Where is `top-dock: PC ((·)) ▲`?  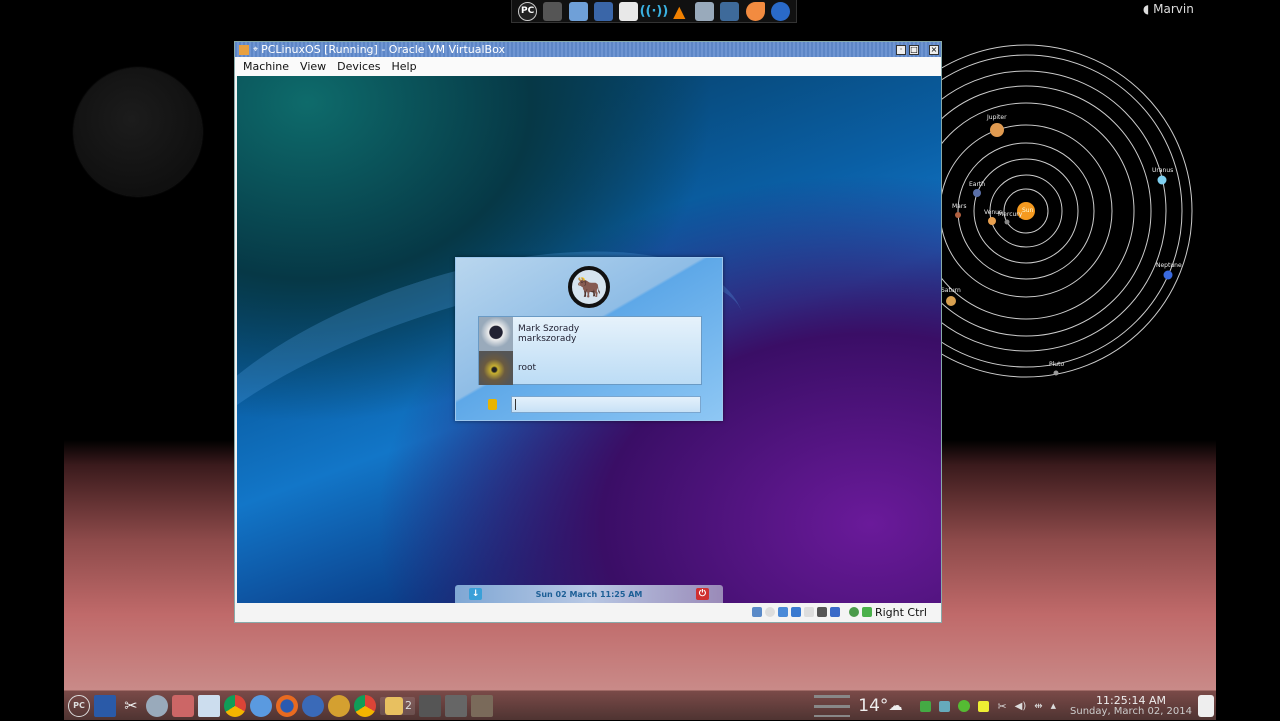
top-dock: PC ((·)) ▲ is located at coordinates (654, 11).